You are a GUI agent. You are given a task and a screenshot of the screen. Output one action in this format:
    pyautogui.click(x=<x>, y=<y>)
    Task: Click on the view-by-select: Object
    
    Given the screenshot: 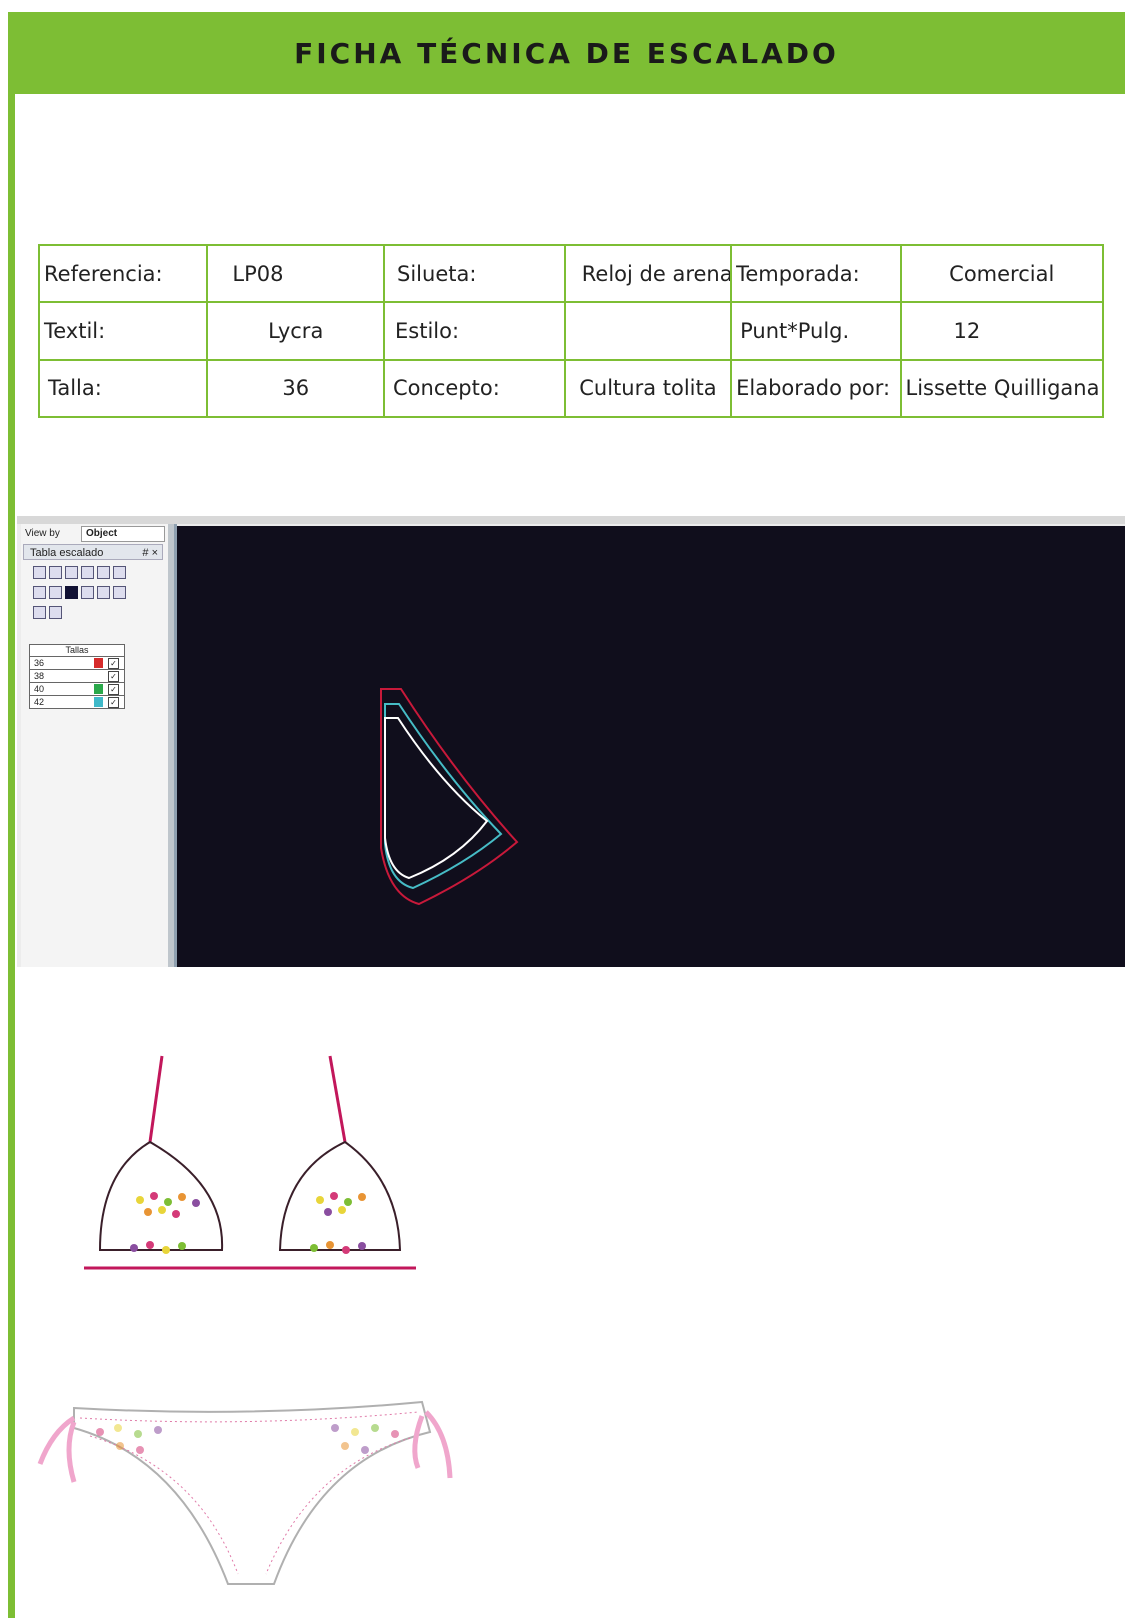 What is the action you would take?
    pyautogui.click(x=123, y=534)
    